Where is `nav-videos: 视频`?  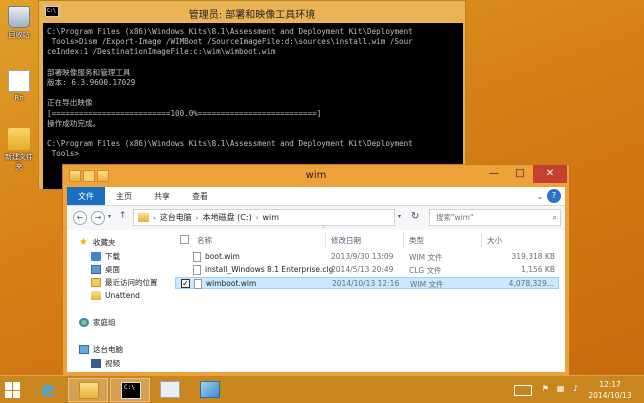 nav-videos: 视频 is located at coordinates (105, 363).